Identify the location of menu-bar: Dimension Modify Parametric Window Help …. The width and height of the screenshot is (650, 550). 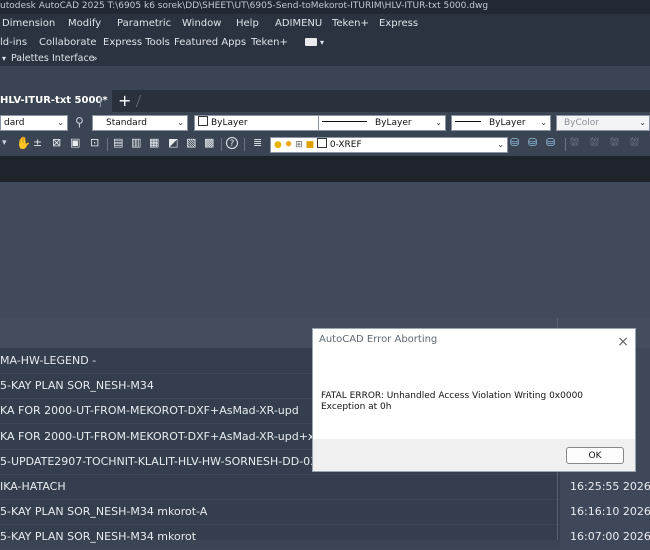
(325, 24).